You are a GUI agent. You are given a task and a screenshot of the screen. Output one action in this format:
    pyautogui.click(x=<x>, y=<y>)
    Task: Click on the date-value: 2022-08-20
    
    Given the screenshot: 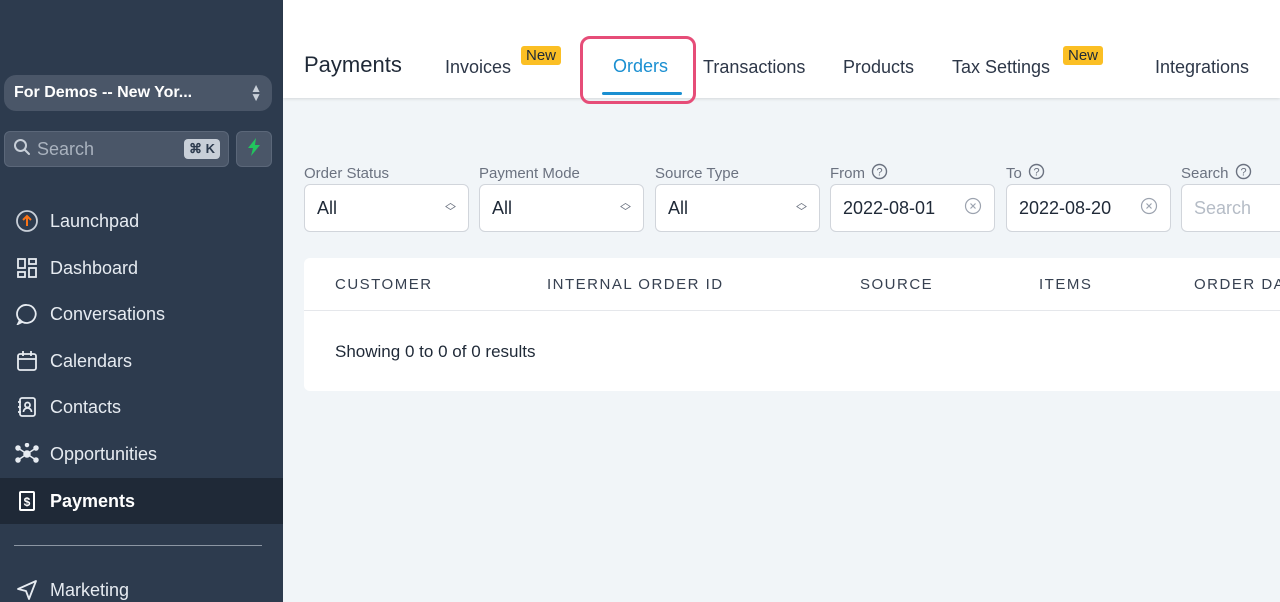 What is the action you would take?
    pyautogui.click(x=1065, y=207)
    